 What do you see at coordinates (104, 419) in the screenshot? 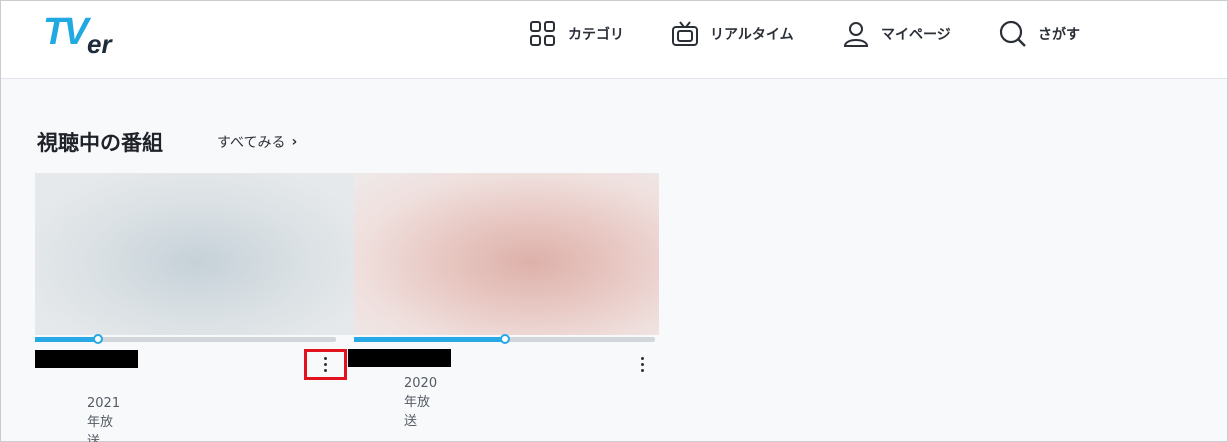
I see `air-date: 2021年放送` at bounding box center [104, 419].